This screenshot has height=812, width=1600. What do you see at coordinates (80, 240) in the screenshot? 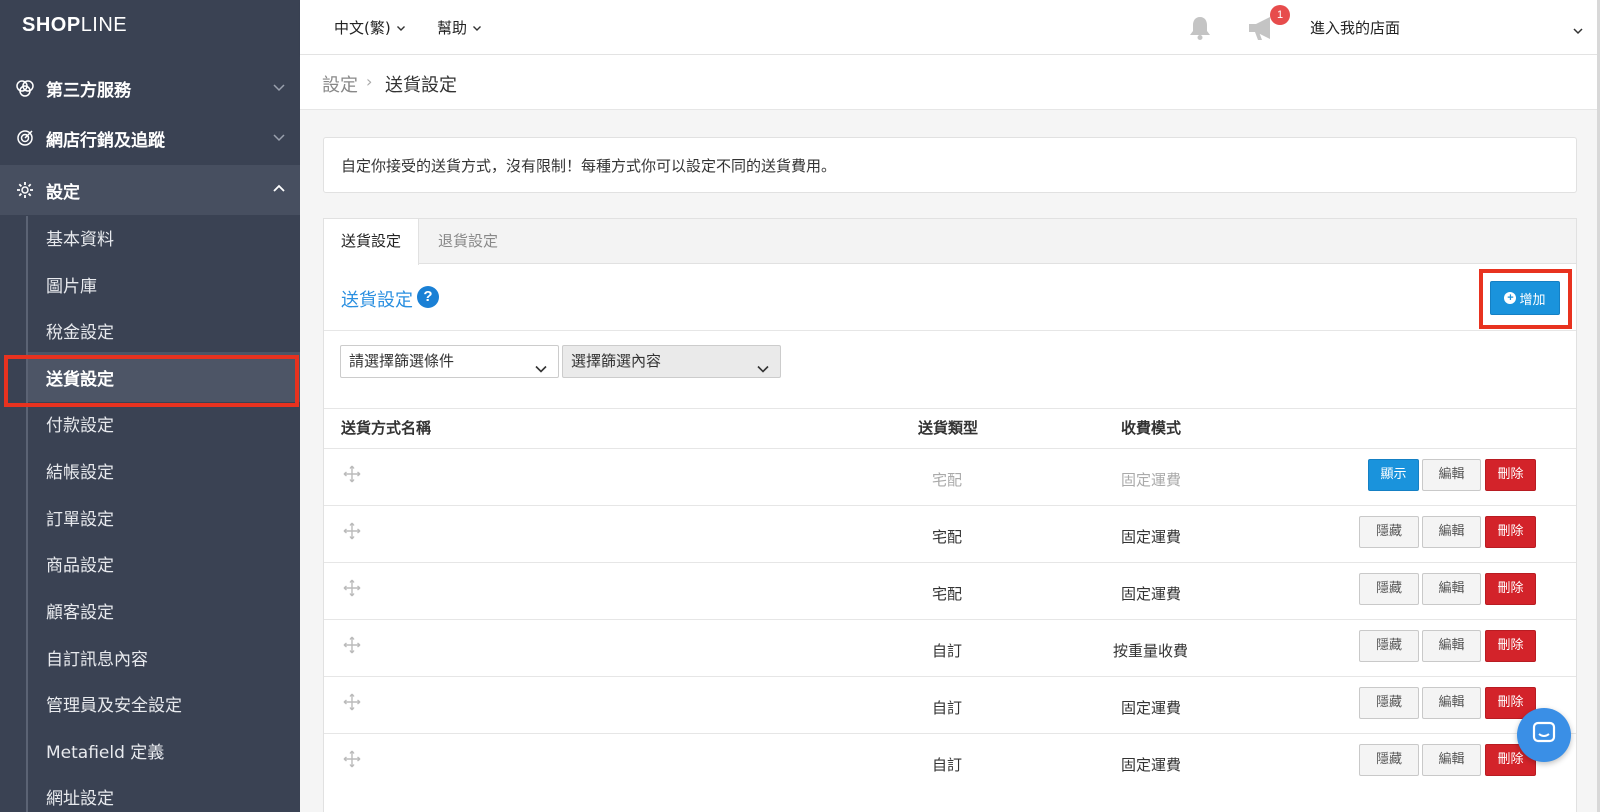
I see `sidebar-item-basic-info: 基本資料` at bounding box center [80, 240].